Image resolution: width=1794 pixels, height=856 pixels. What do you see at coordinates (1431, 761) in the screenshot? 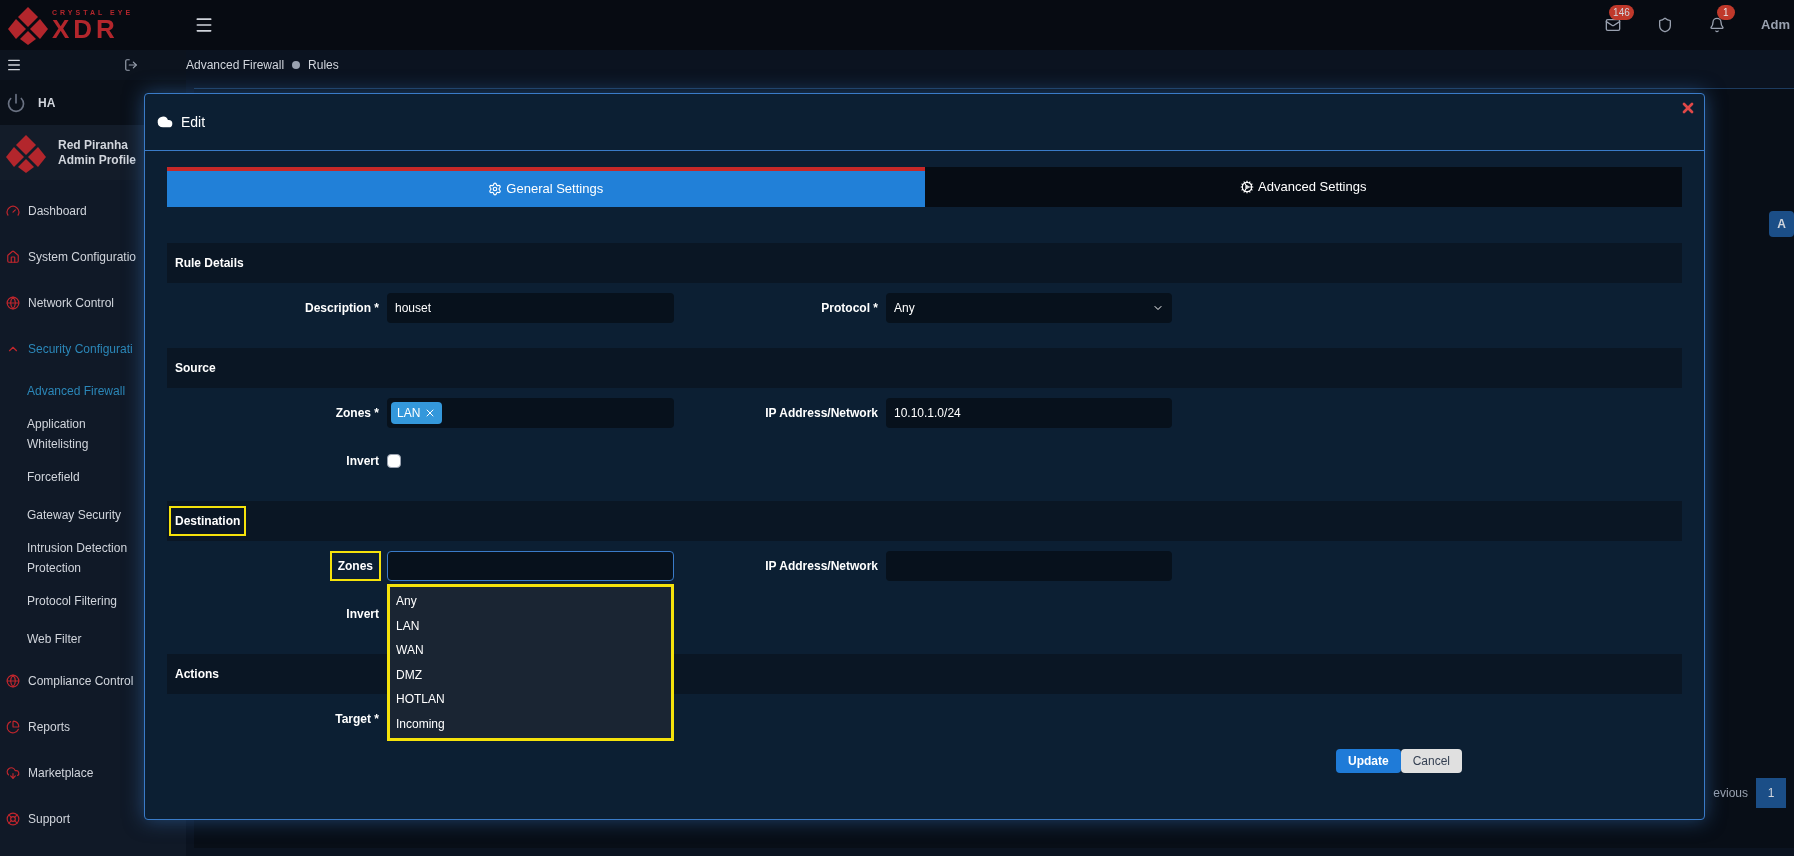
I see `cancel-button: Cancel` at bounding box center [1431, 761].